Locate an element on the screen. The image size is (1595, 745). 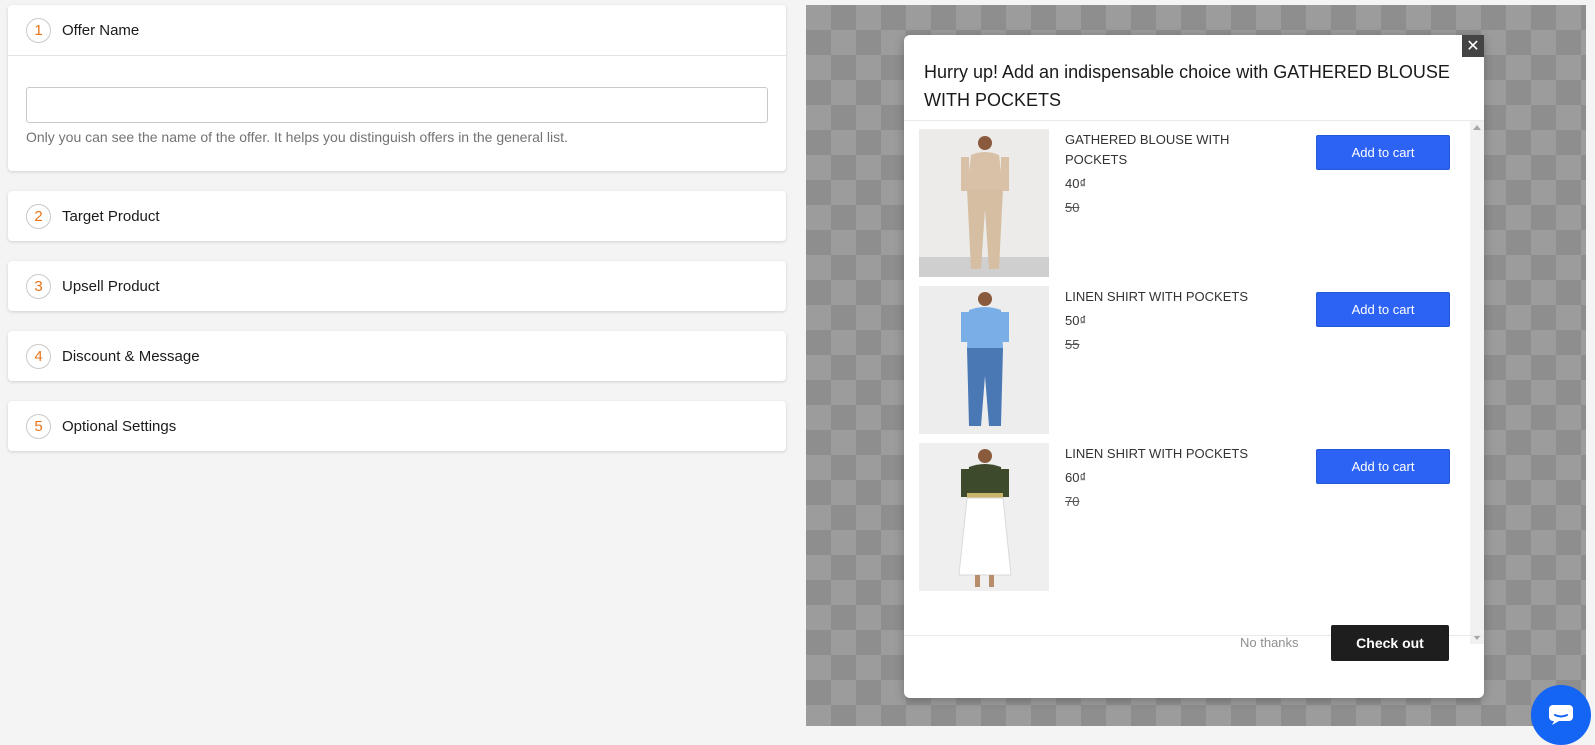
step-header-discount-message: 4 Discount & Message is located at coordinates (397, 356).